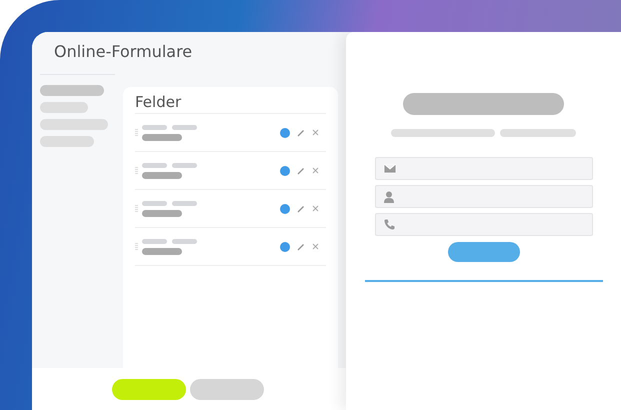 This screenshot has height=410, width=621. I want to click on section-heading: Felder, so click(158, 102).